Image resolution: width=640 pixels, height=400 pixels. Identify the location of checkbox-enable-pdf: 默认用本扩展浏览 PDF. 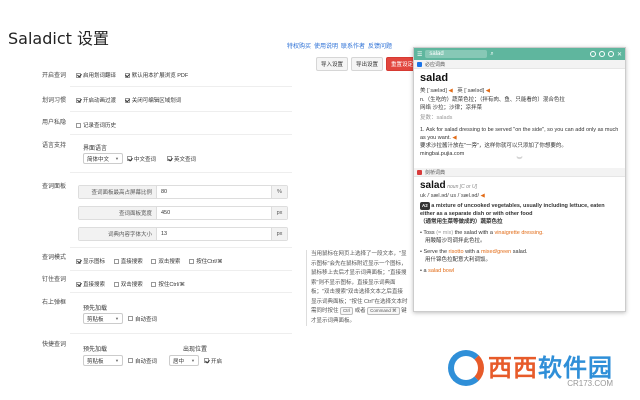
(156, 75).